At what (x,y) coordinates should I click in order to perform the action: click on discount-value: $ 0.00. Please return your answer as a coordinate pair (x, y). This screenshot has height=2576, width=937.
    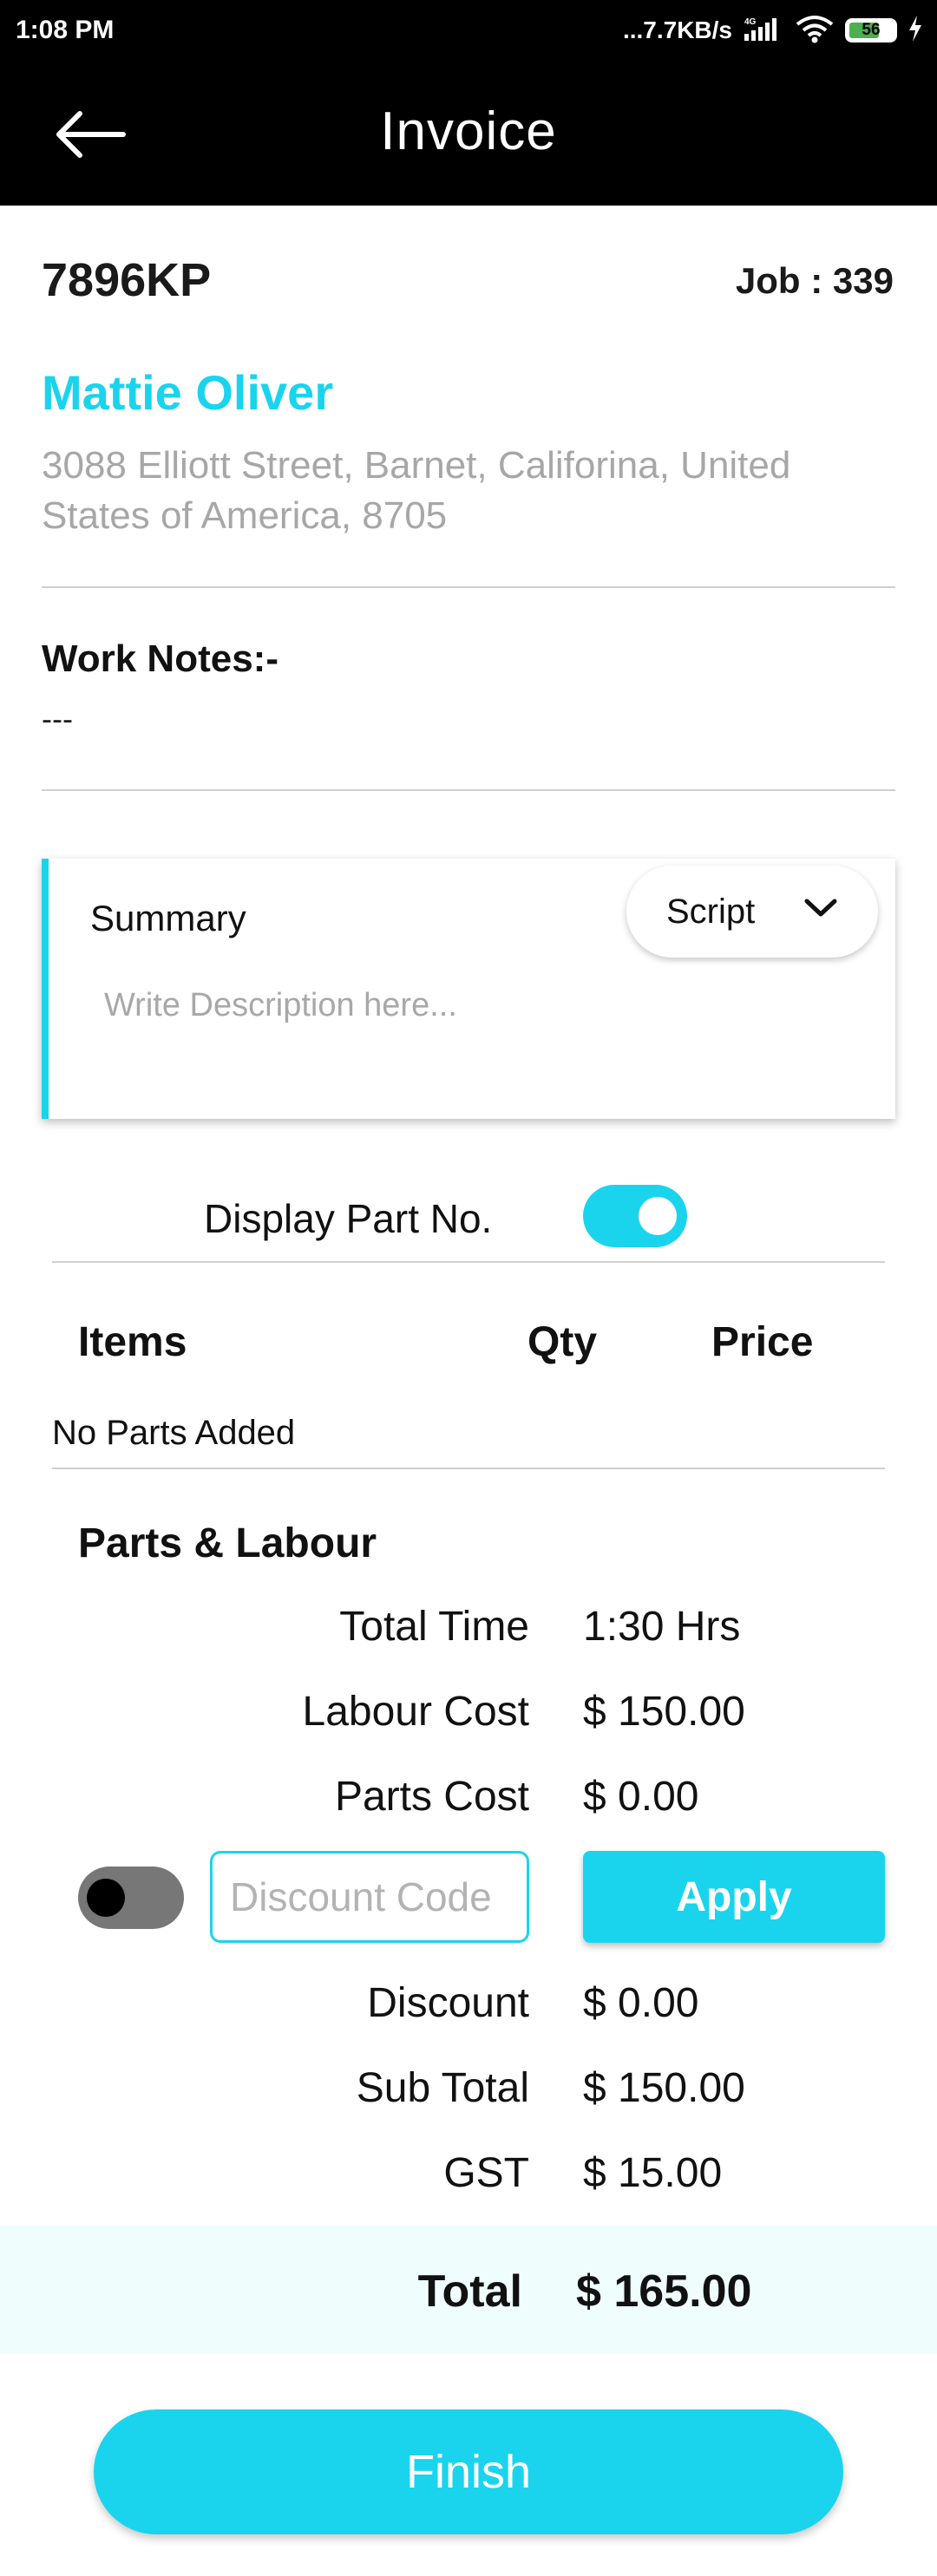
    Looking at the image, I should click on (641, 2003).